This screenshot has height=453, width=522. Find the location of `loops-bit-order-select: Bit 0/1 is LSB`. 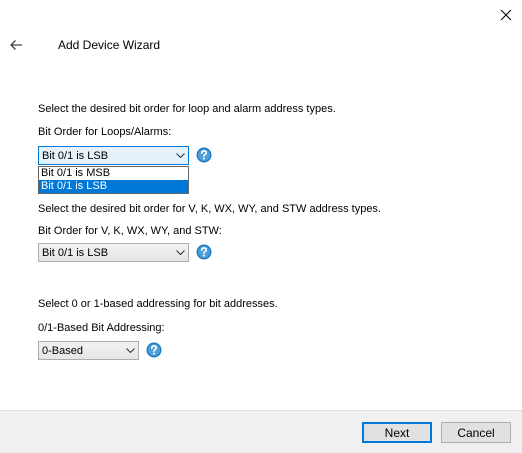

loops-bit-order-select: Bit 0/1 is LSB is located at coordinates (113, 155).